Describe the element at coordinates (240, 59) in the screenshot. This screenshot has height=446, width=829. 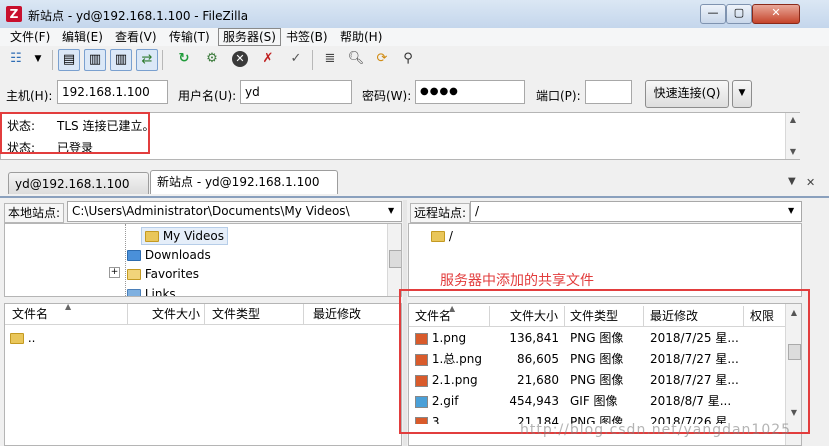
I see `cancel-icon: ✕` at that location.